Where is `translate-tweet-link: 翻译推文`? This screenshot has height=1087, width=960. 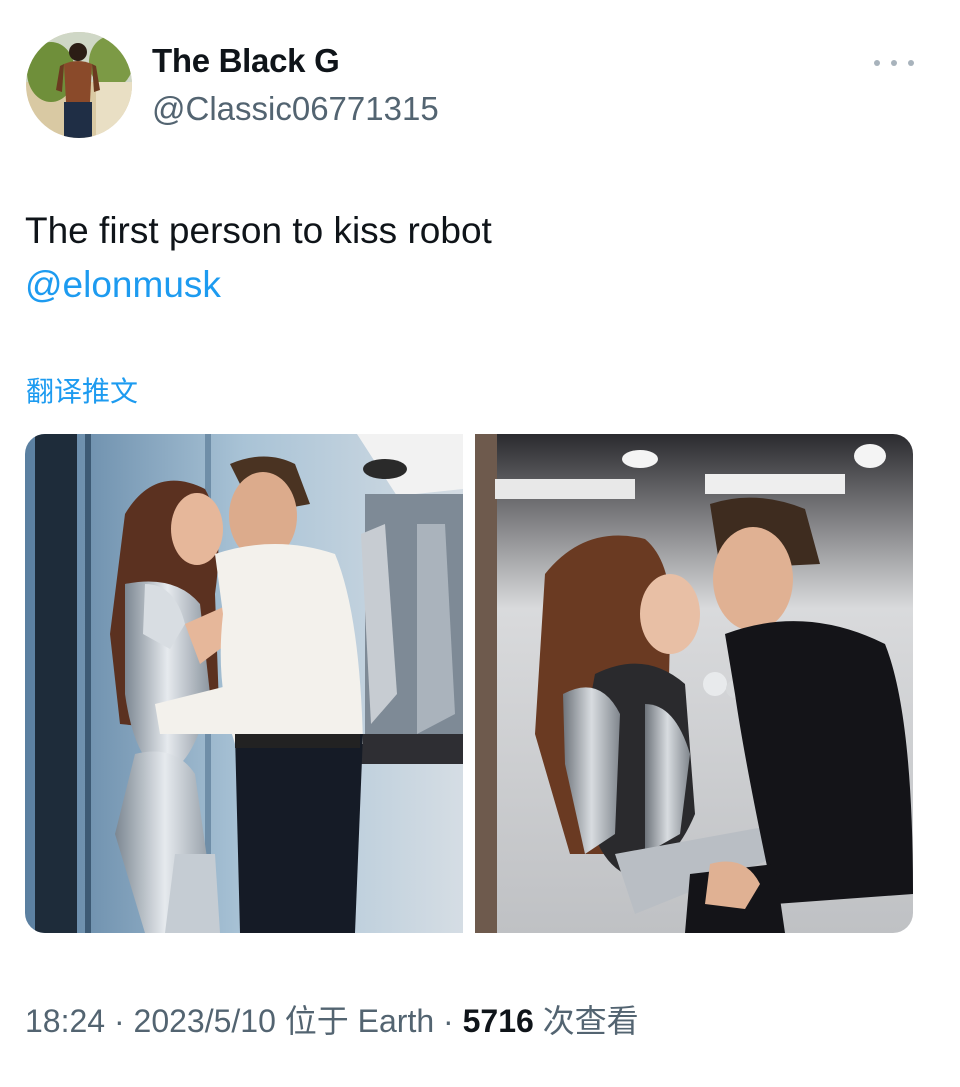
translate-tweet-link: 翻译推文 is located at coordinates (82, 390).